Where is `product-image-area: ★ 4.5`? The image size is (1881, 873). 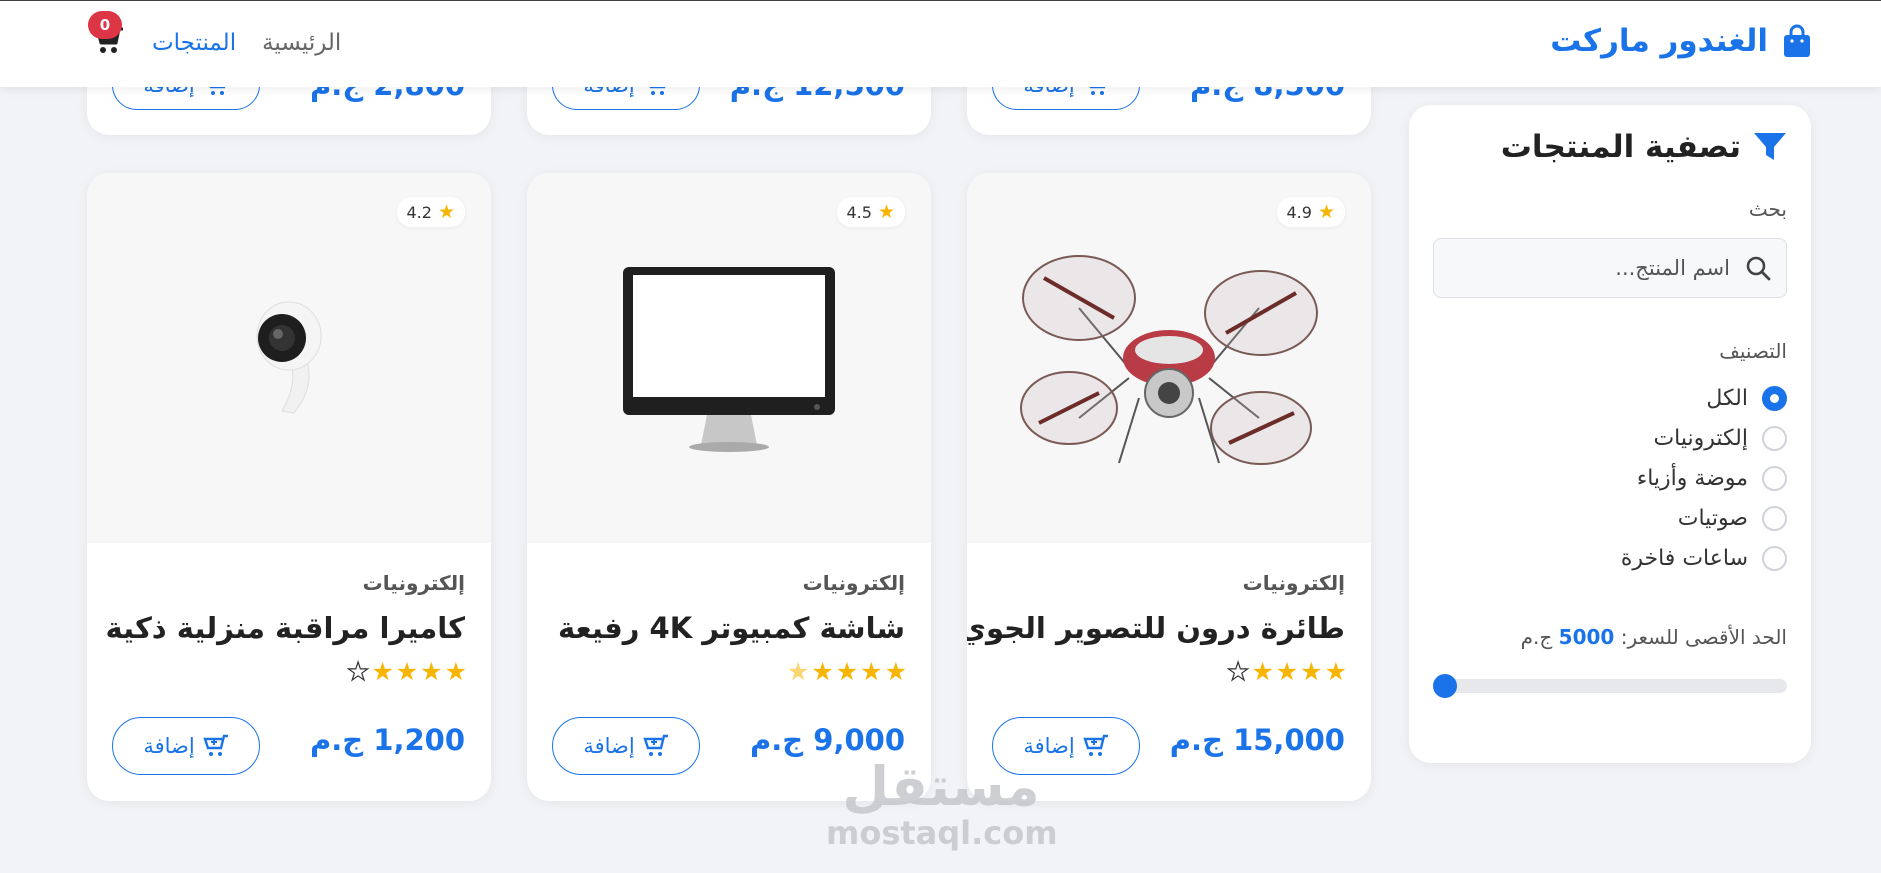
product-image-area: ★ 4.5 is located at coordinates (729, 358).